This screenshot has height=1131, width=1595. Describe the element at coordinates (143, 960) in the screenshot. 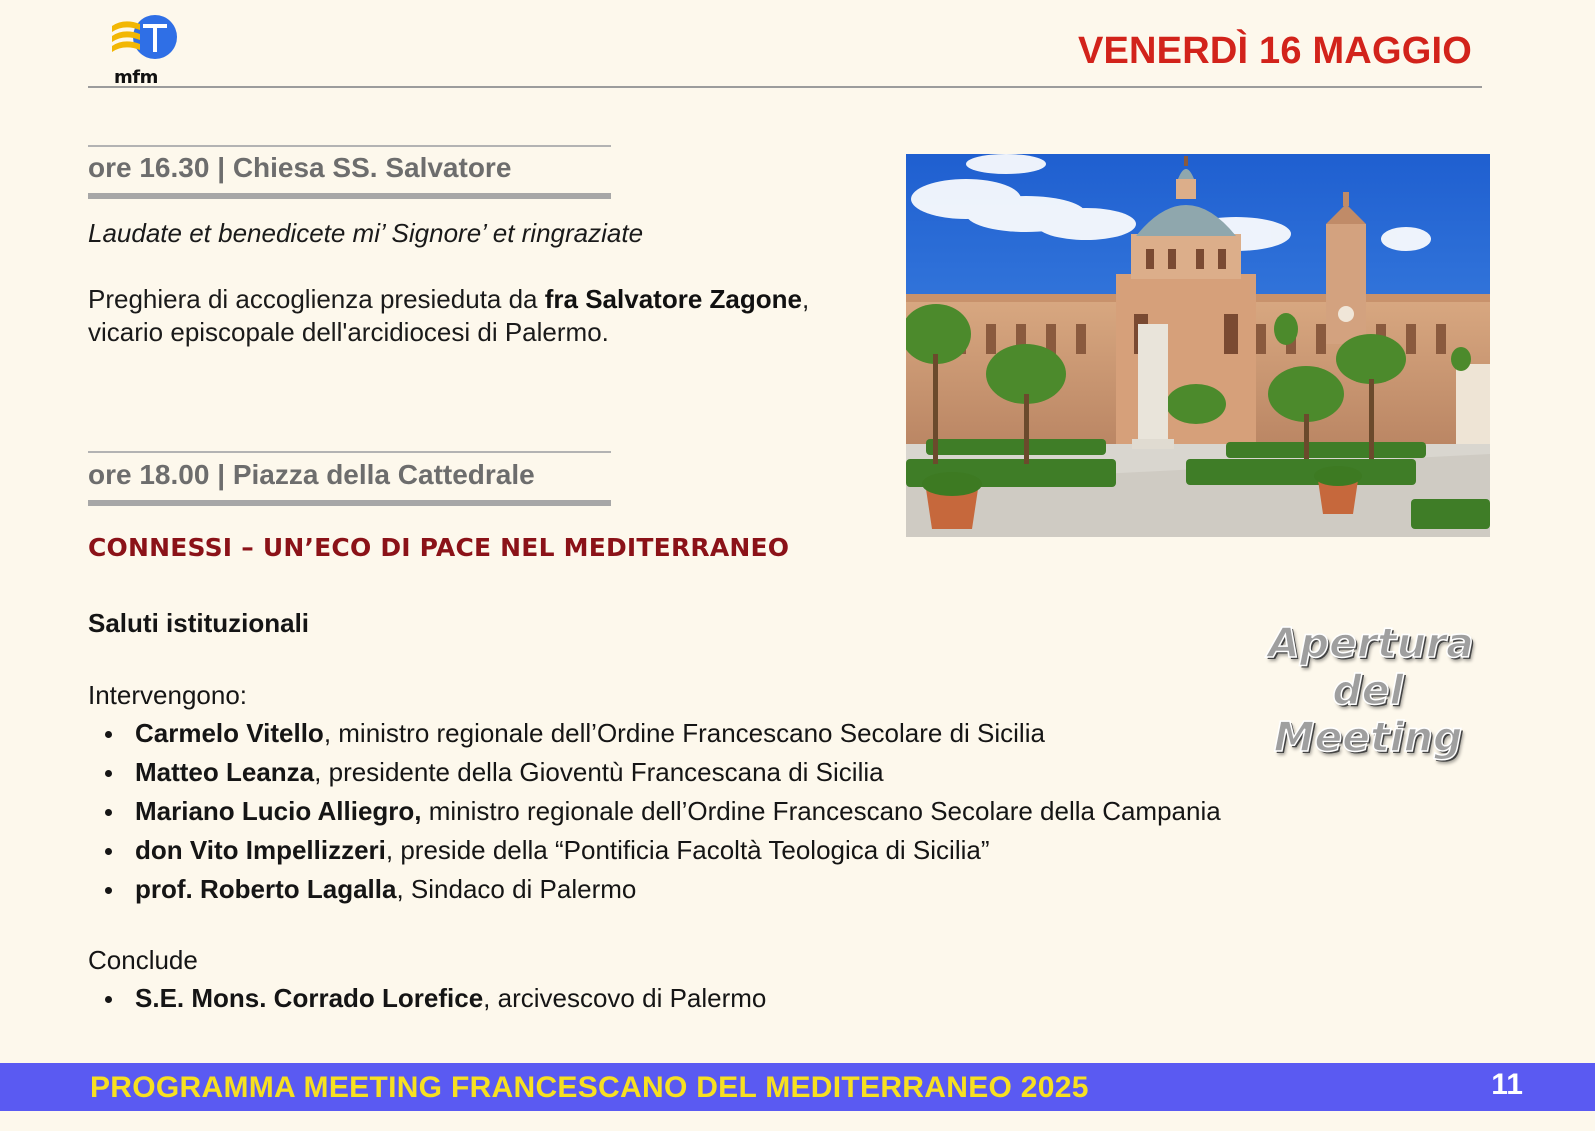

I see `closing-label: Conclude` at that location.